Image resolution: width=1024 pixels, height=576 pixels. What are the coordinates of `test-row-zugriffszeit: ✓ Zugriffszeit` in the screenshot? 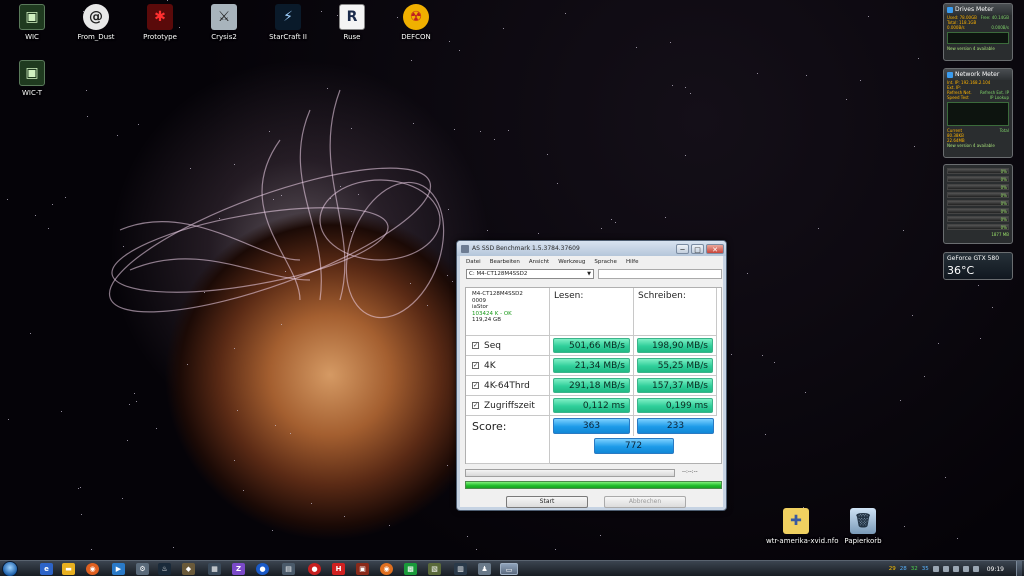 It's located at (508, 406).